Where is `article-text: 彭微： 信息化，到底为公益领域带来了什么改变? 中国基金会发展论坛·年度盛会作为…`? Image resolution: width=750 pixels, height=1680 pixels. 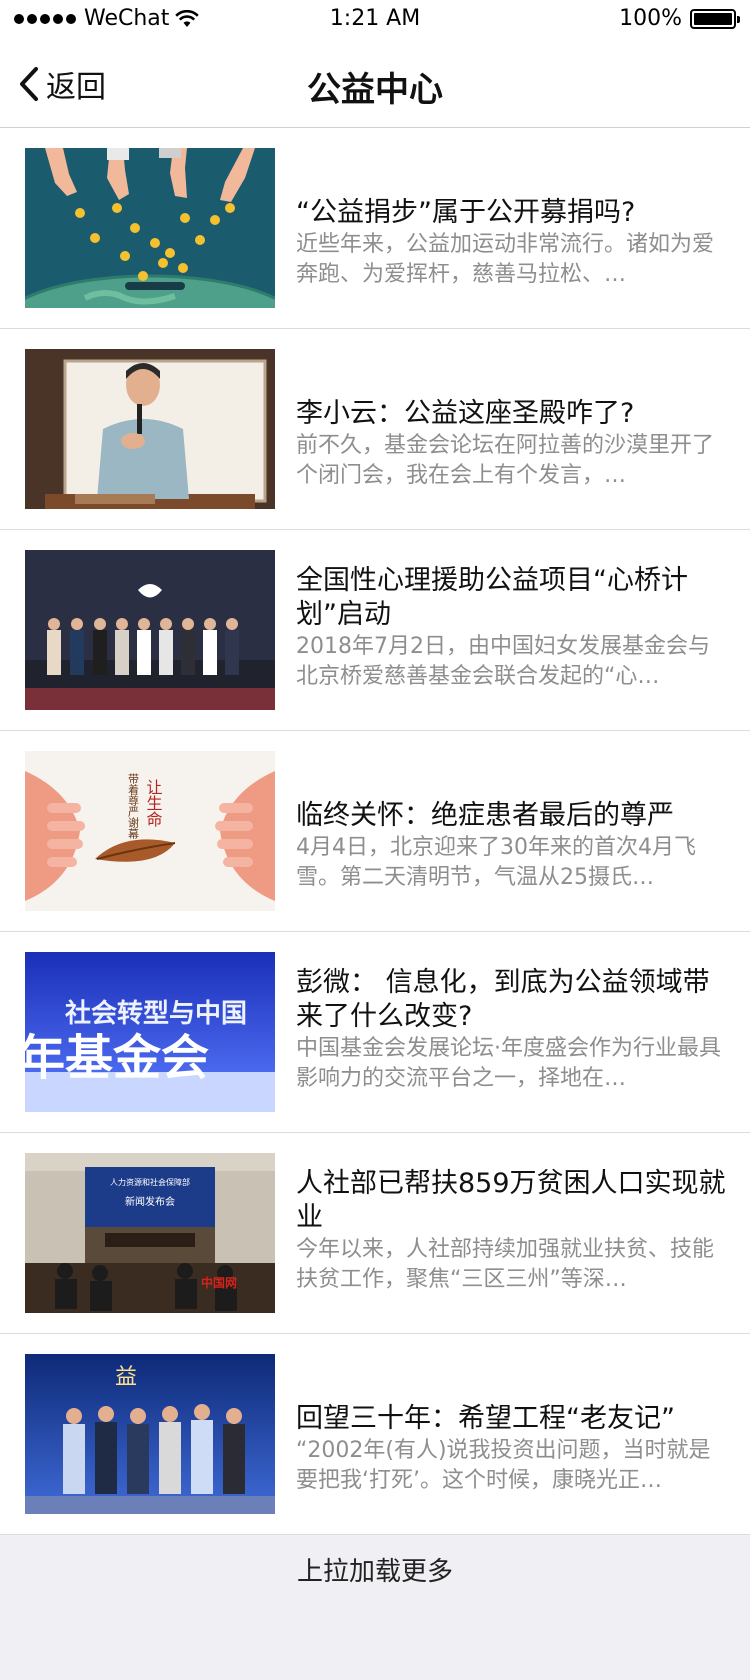
article-text: 彭微： 信息化，到底为公益领域带来了什么改变? 中国基金会发展论坛·年度盛会作为… is located at coordinates (511, 1032).